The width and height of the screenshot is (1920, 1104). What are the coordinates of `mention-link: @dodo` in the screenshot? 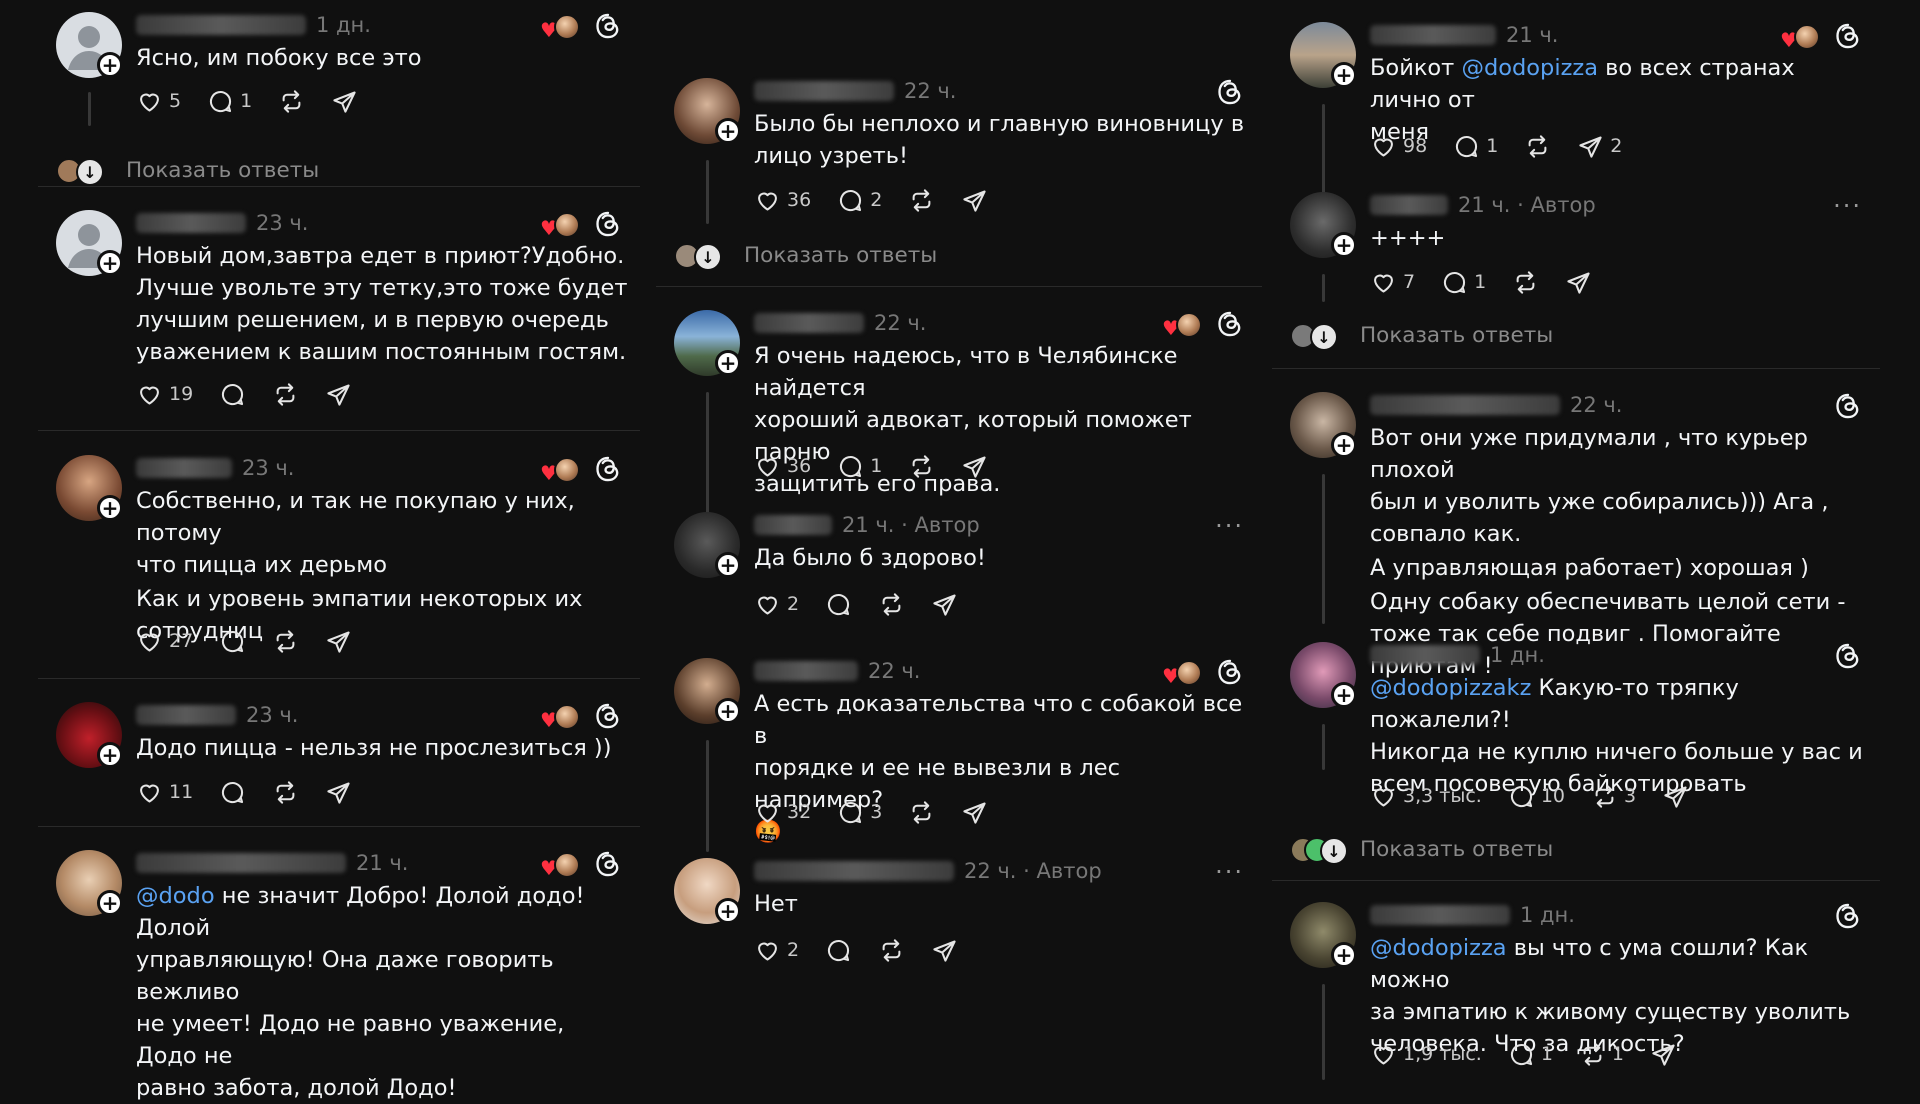 It's located at (175, 896).